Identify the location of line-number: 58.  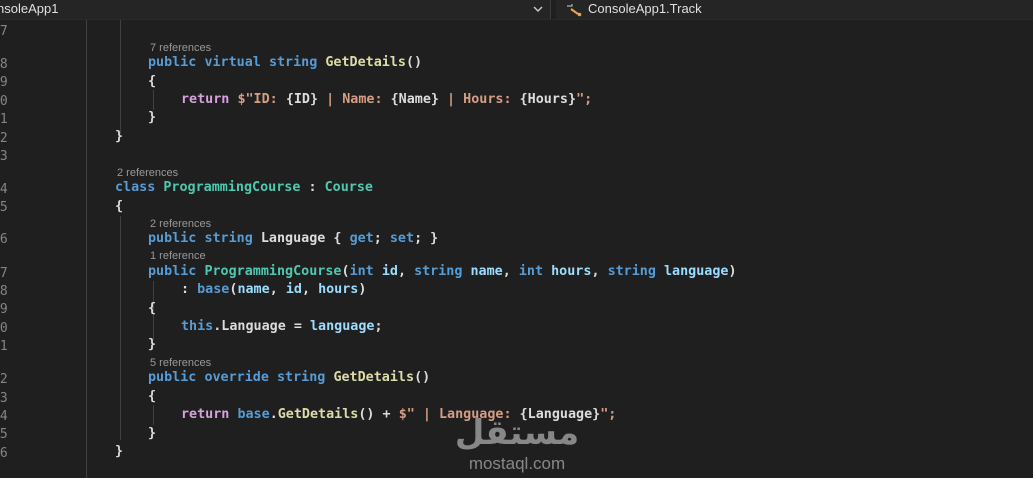
(4, 291).